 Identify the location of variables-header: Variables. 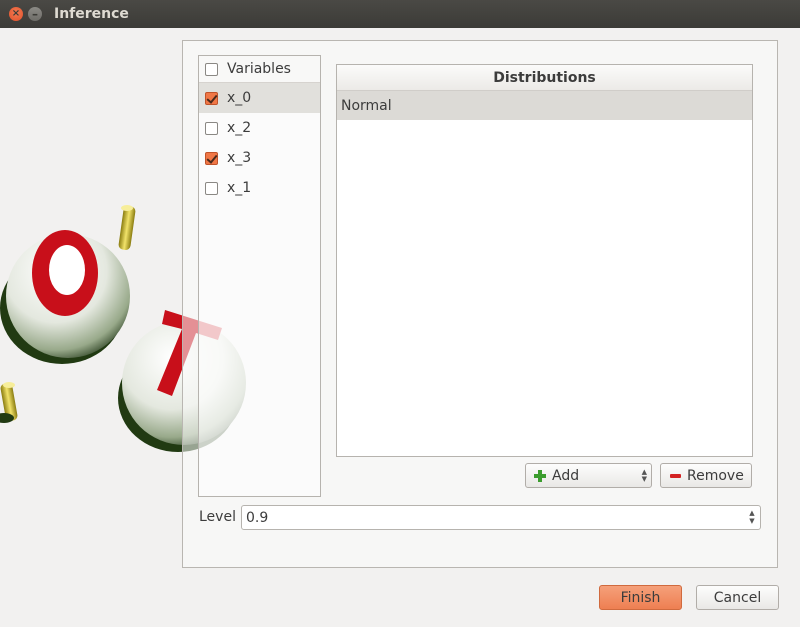
(259, 69).